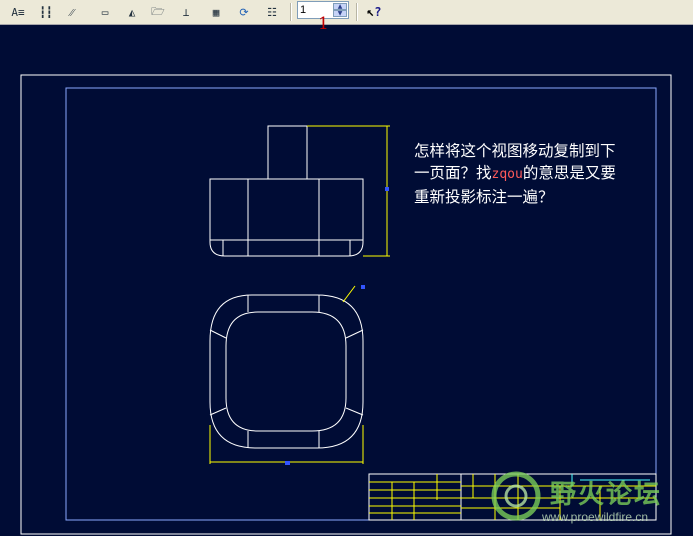 This screenshot has width=693, height=536. What do you see at coordinates (606, 495) in the screenshot?
I see `watermark-title: 野火论坛` at bounding box center [606, 495].